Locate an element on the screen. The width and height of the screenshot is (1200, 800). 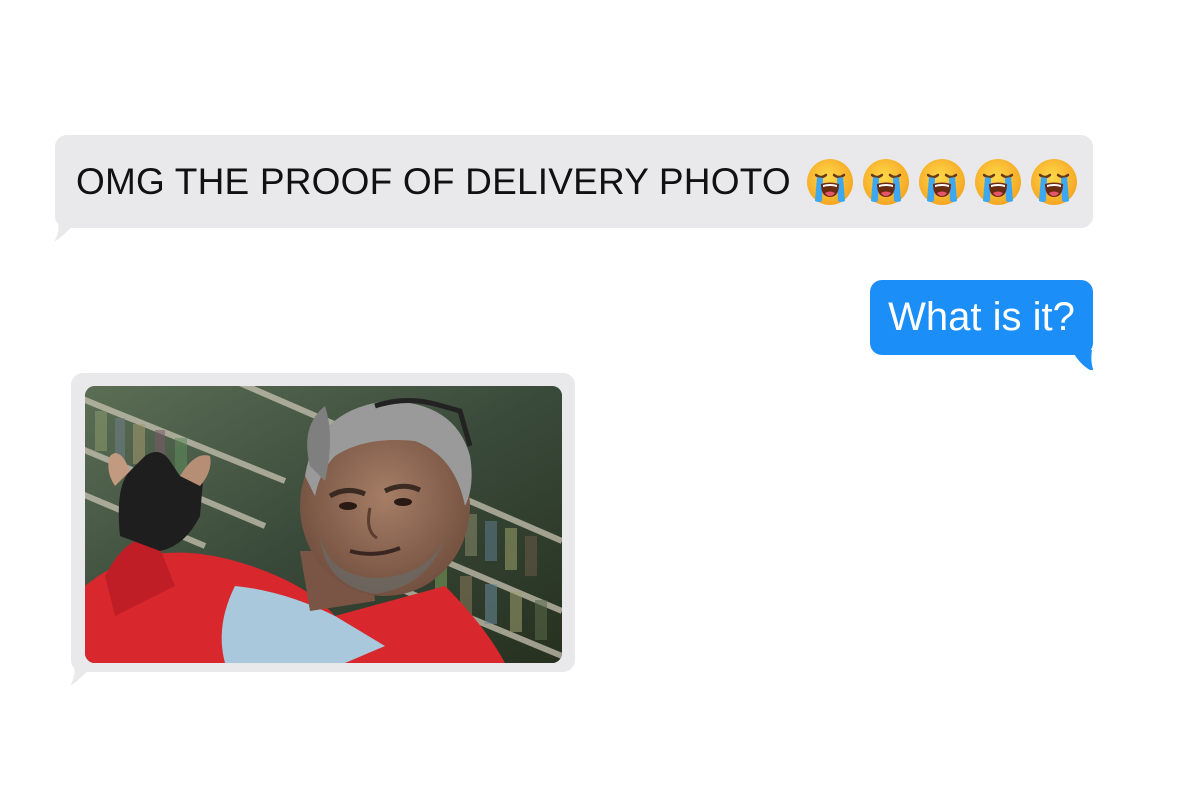
man-in-red-jacket-photo is located at coordinates (323, 524).